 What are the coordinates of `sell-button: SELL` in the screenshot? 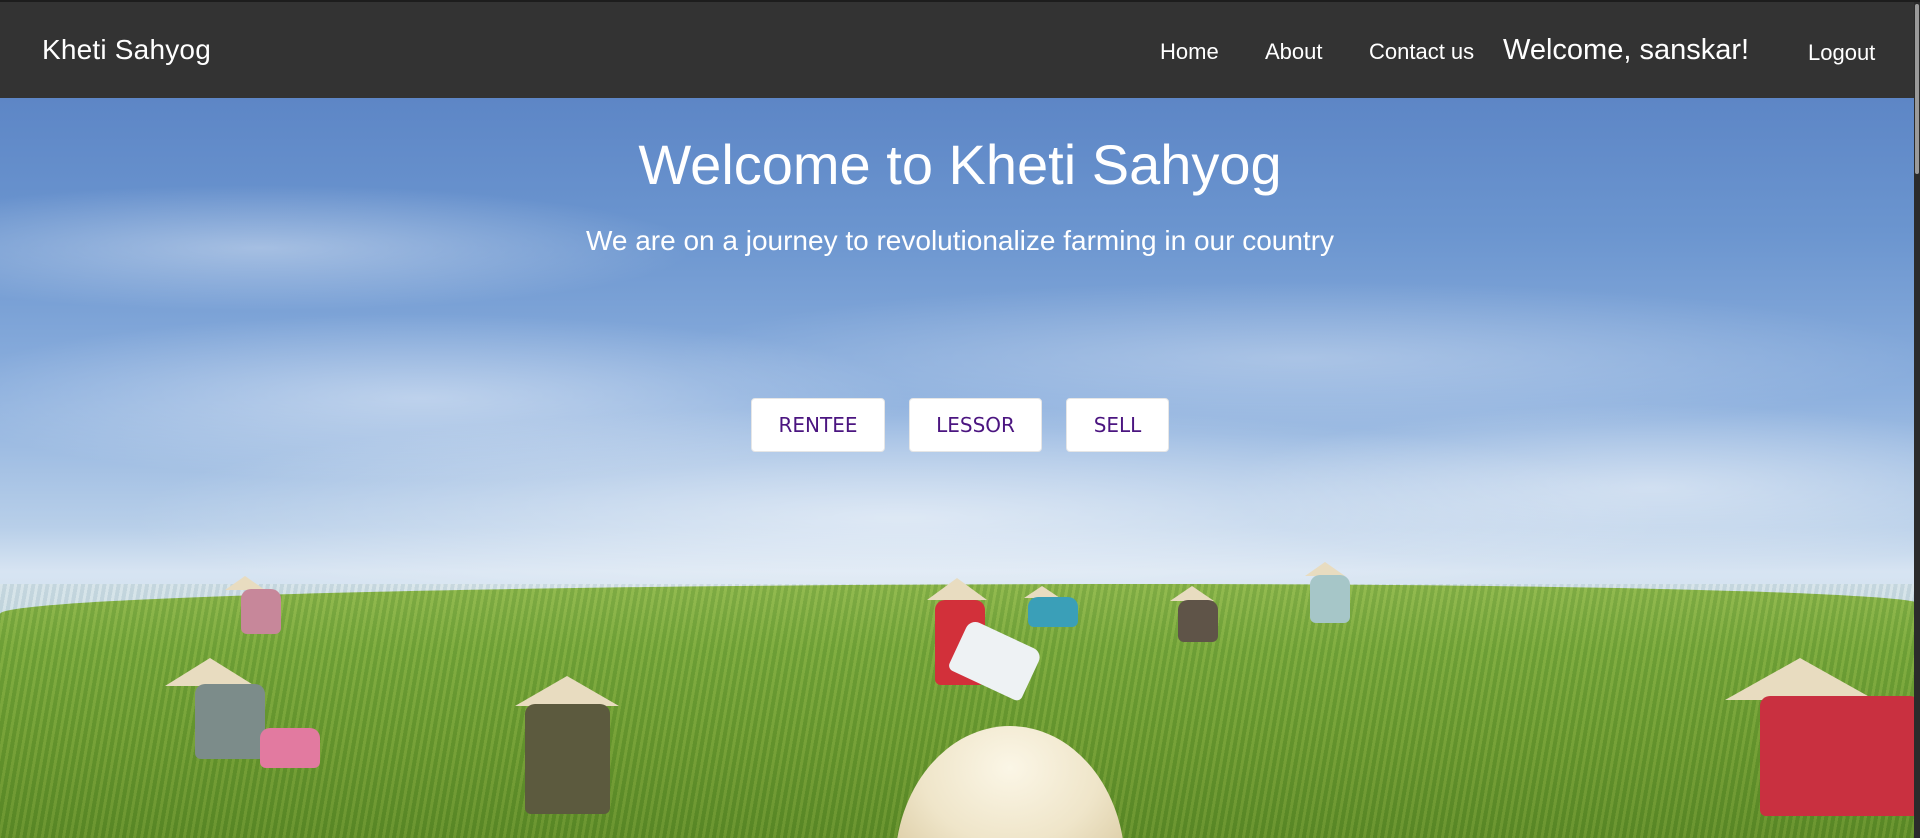 It's located at (1117, 425).